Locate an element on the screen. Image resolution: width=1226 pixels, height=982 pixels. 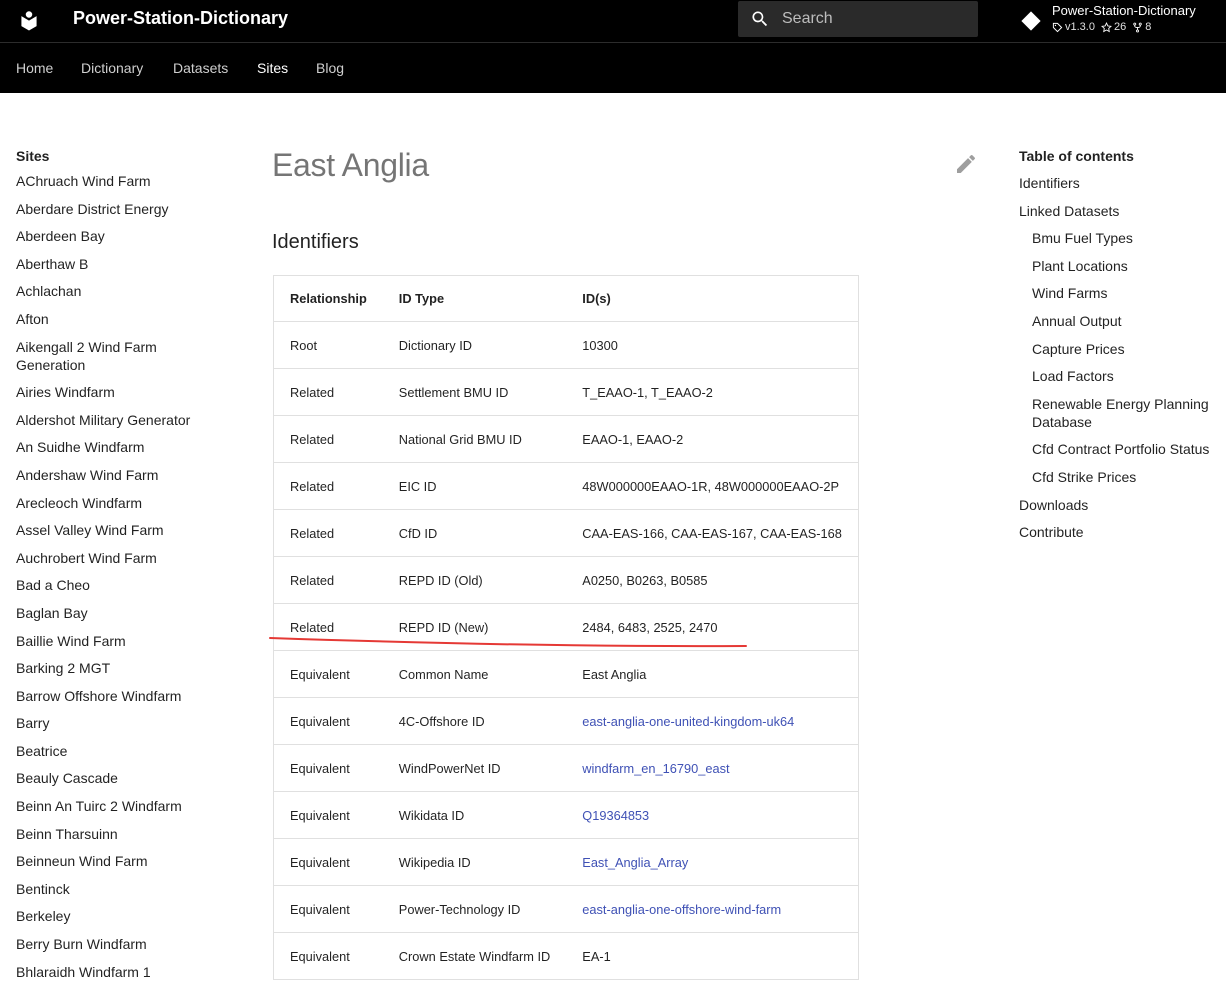
search-input is located at coordinates (877, 19).